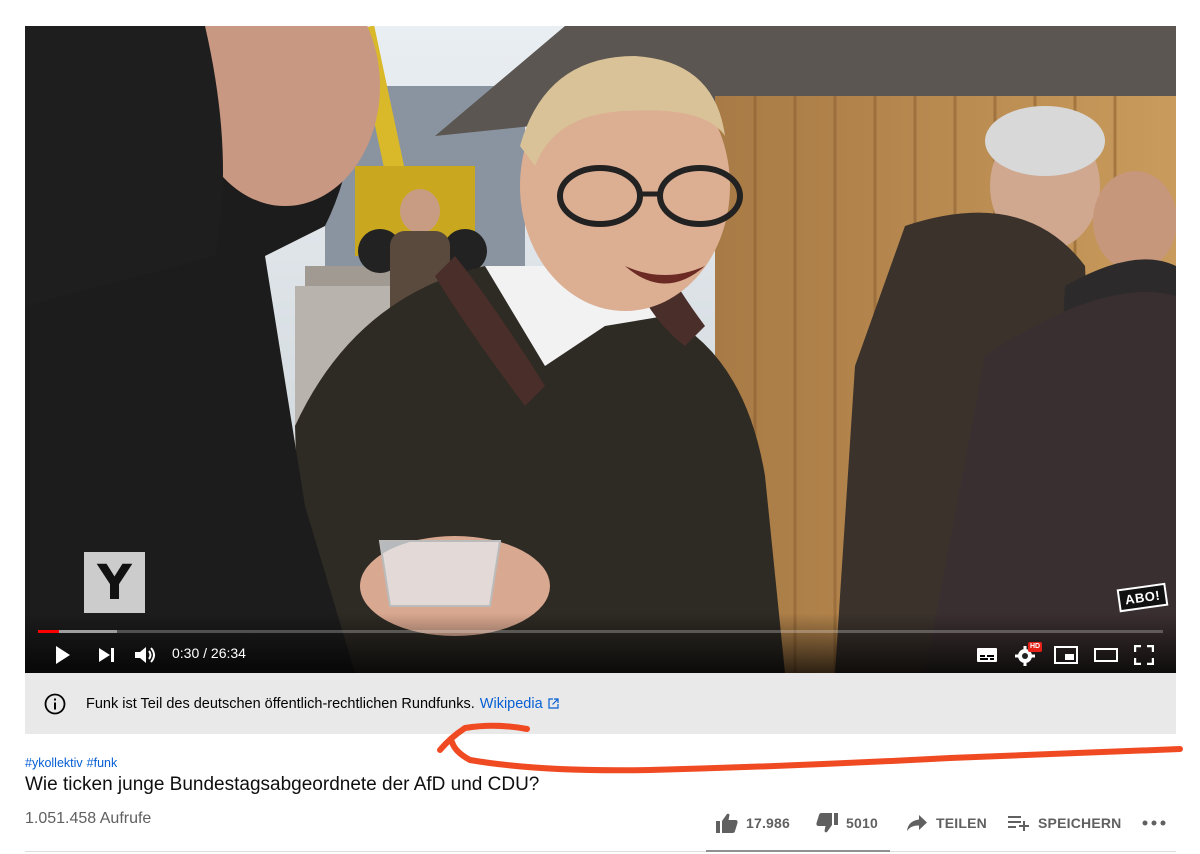 This screenshot has height=854, width=1200. I want to click on volume-button, so click(146, 655).